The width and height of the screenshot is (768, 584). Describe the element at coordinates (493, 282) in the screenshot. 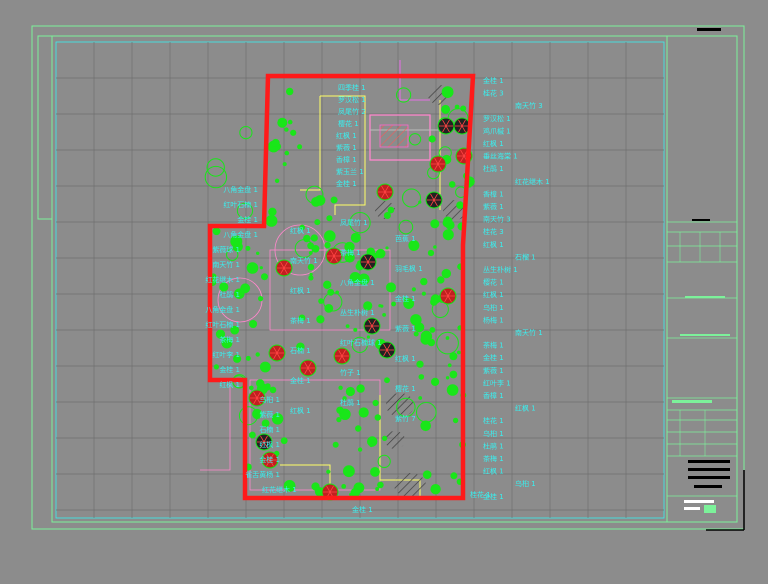

I see `plant-label: 樱花 1` at that location.